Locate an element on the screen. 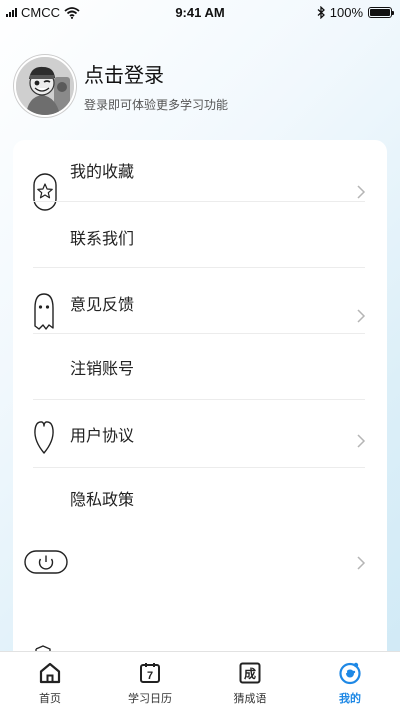 This screenshot has width=400, height=712. login-title: 点击登录 is located at coordinates (156, 73).